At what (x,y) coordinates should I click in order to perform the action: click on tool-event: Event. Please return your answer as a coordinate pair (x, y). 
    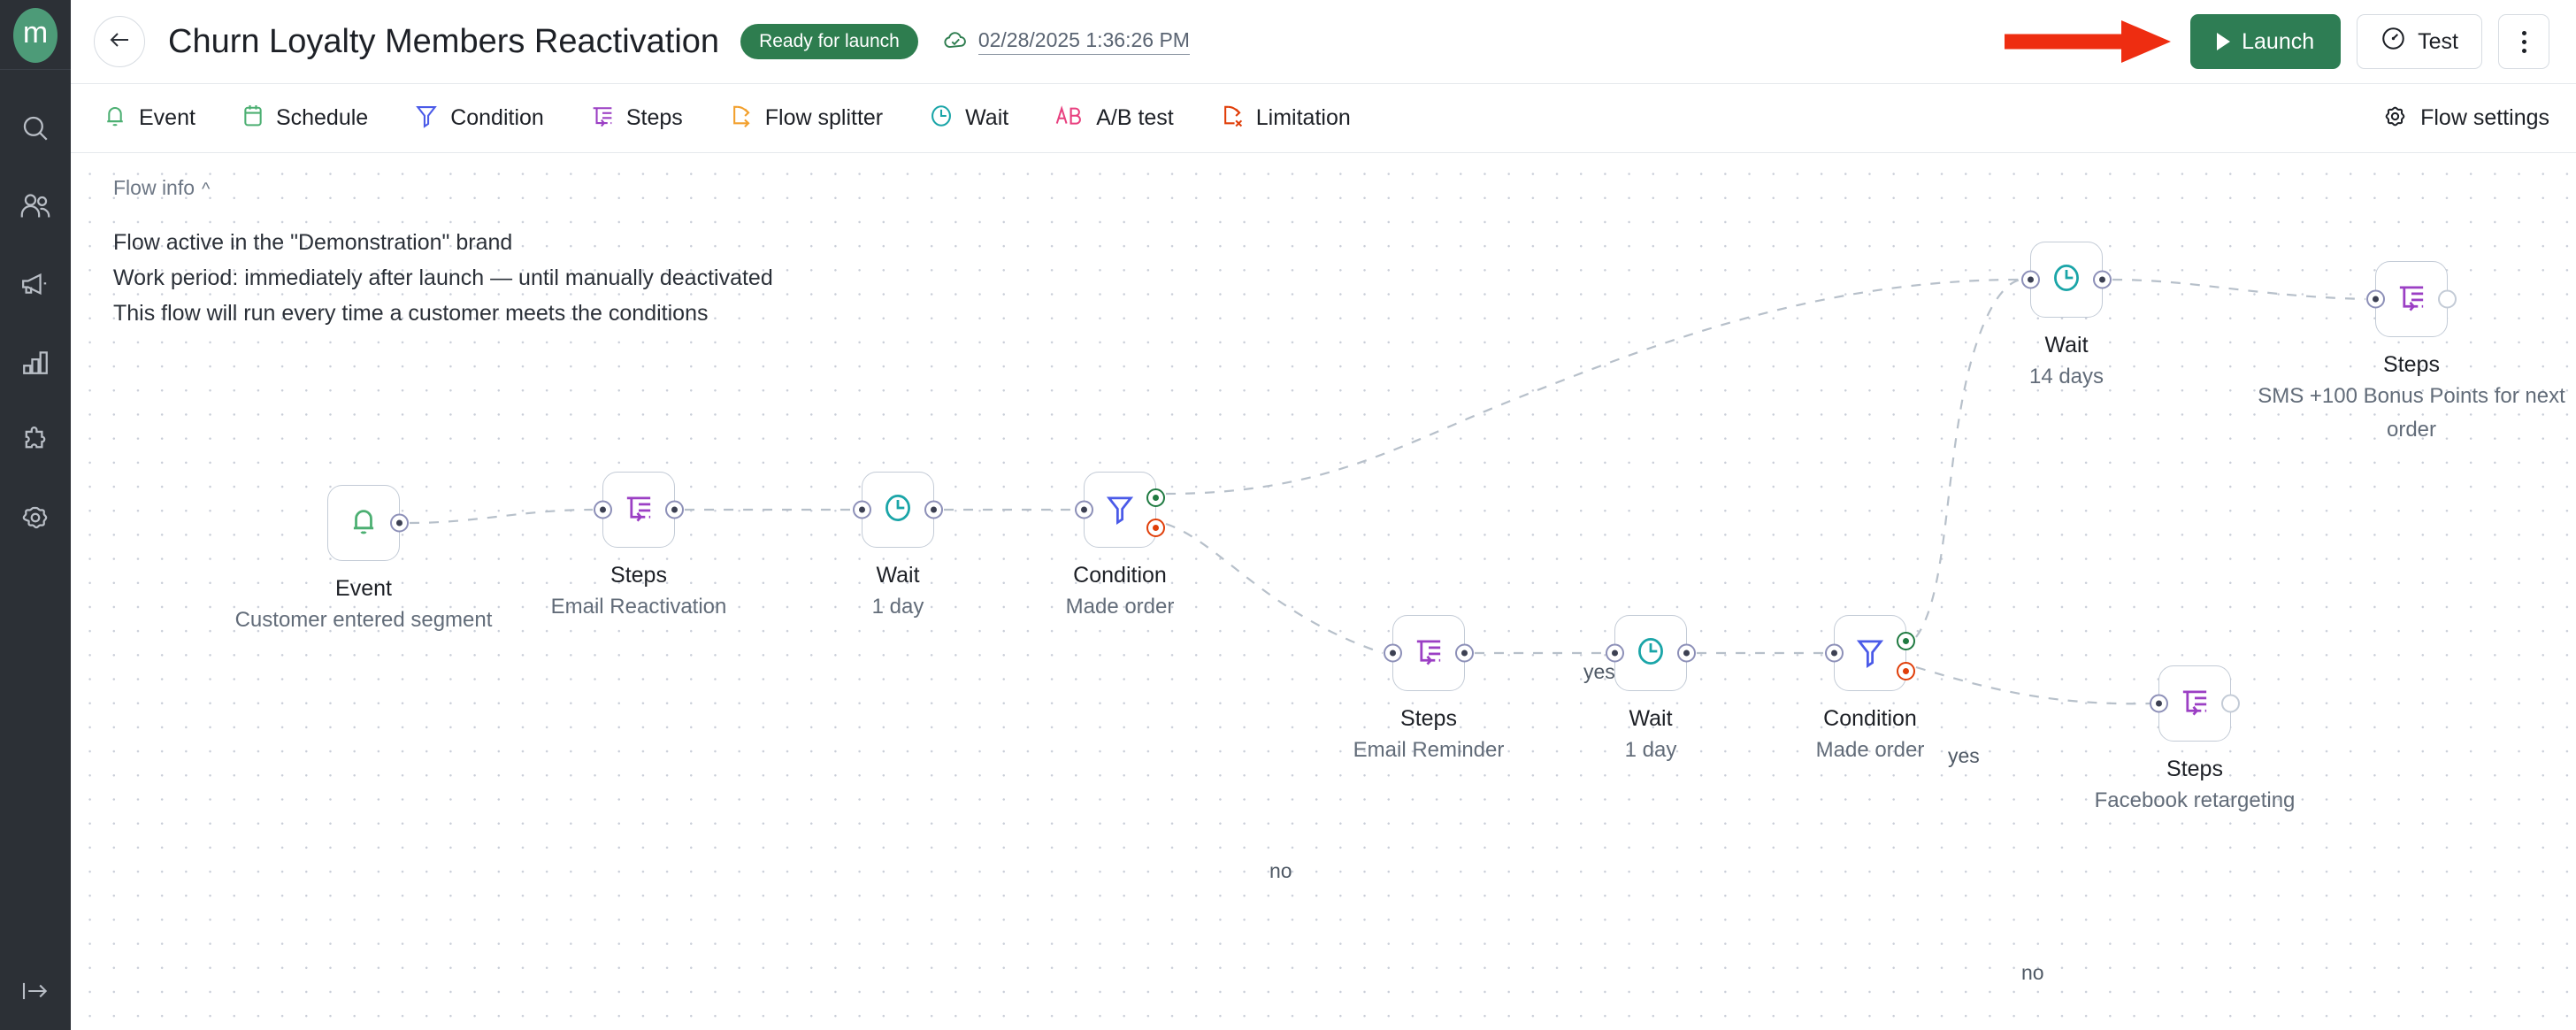
    Looking at the image, I should click on (149, 118).